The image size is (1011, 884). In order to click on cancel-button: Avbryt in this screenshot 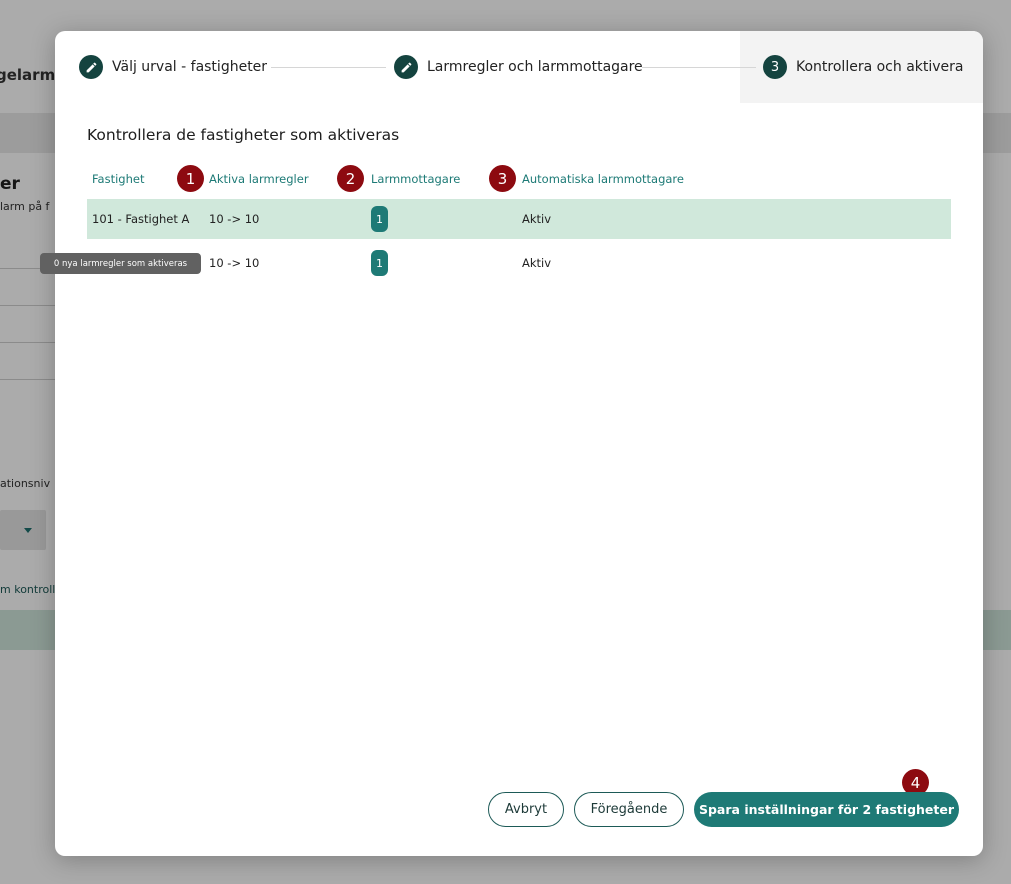, I will do `click(526, 809)`.